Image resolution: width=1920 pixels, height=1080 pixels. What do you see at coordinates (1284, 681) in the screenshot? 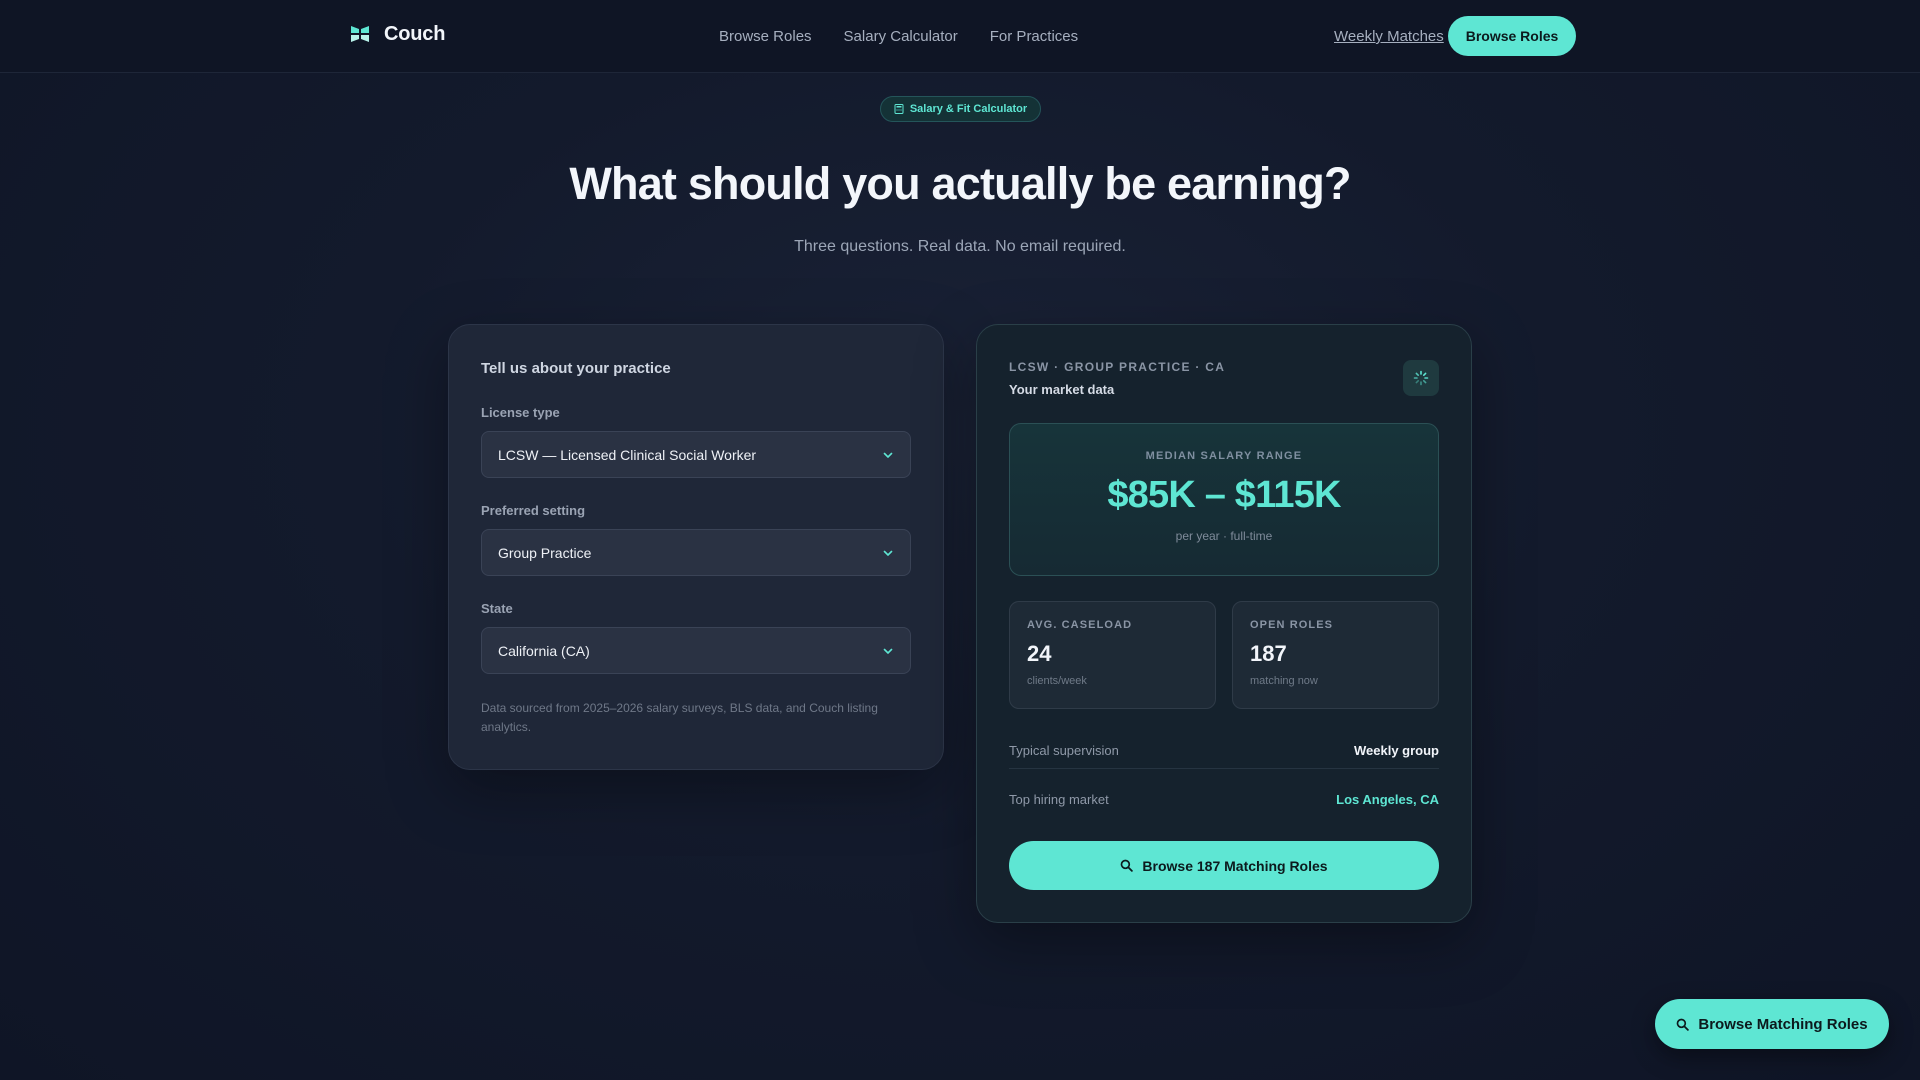
I see `open-roles-note: matching now` at bounding box center [1284, 681].